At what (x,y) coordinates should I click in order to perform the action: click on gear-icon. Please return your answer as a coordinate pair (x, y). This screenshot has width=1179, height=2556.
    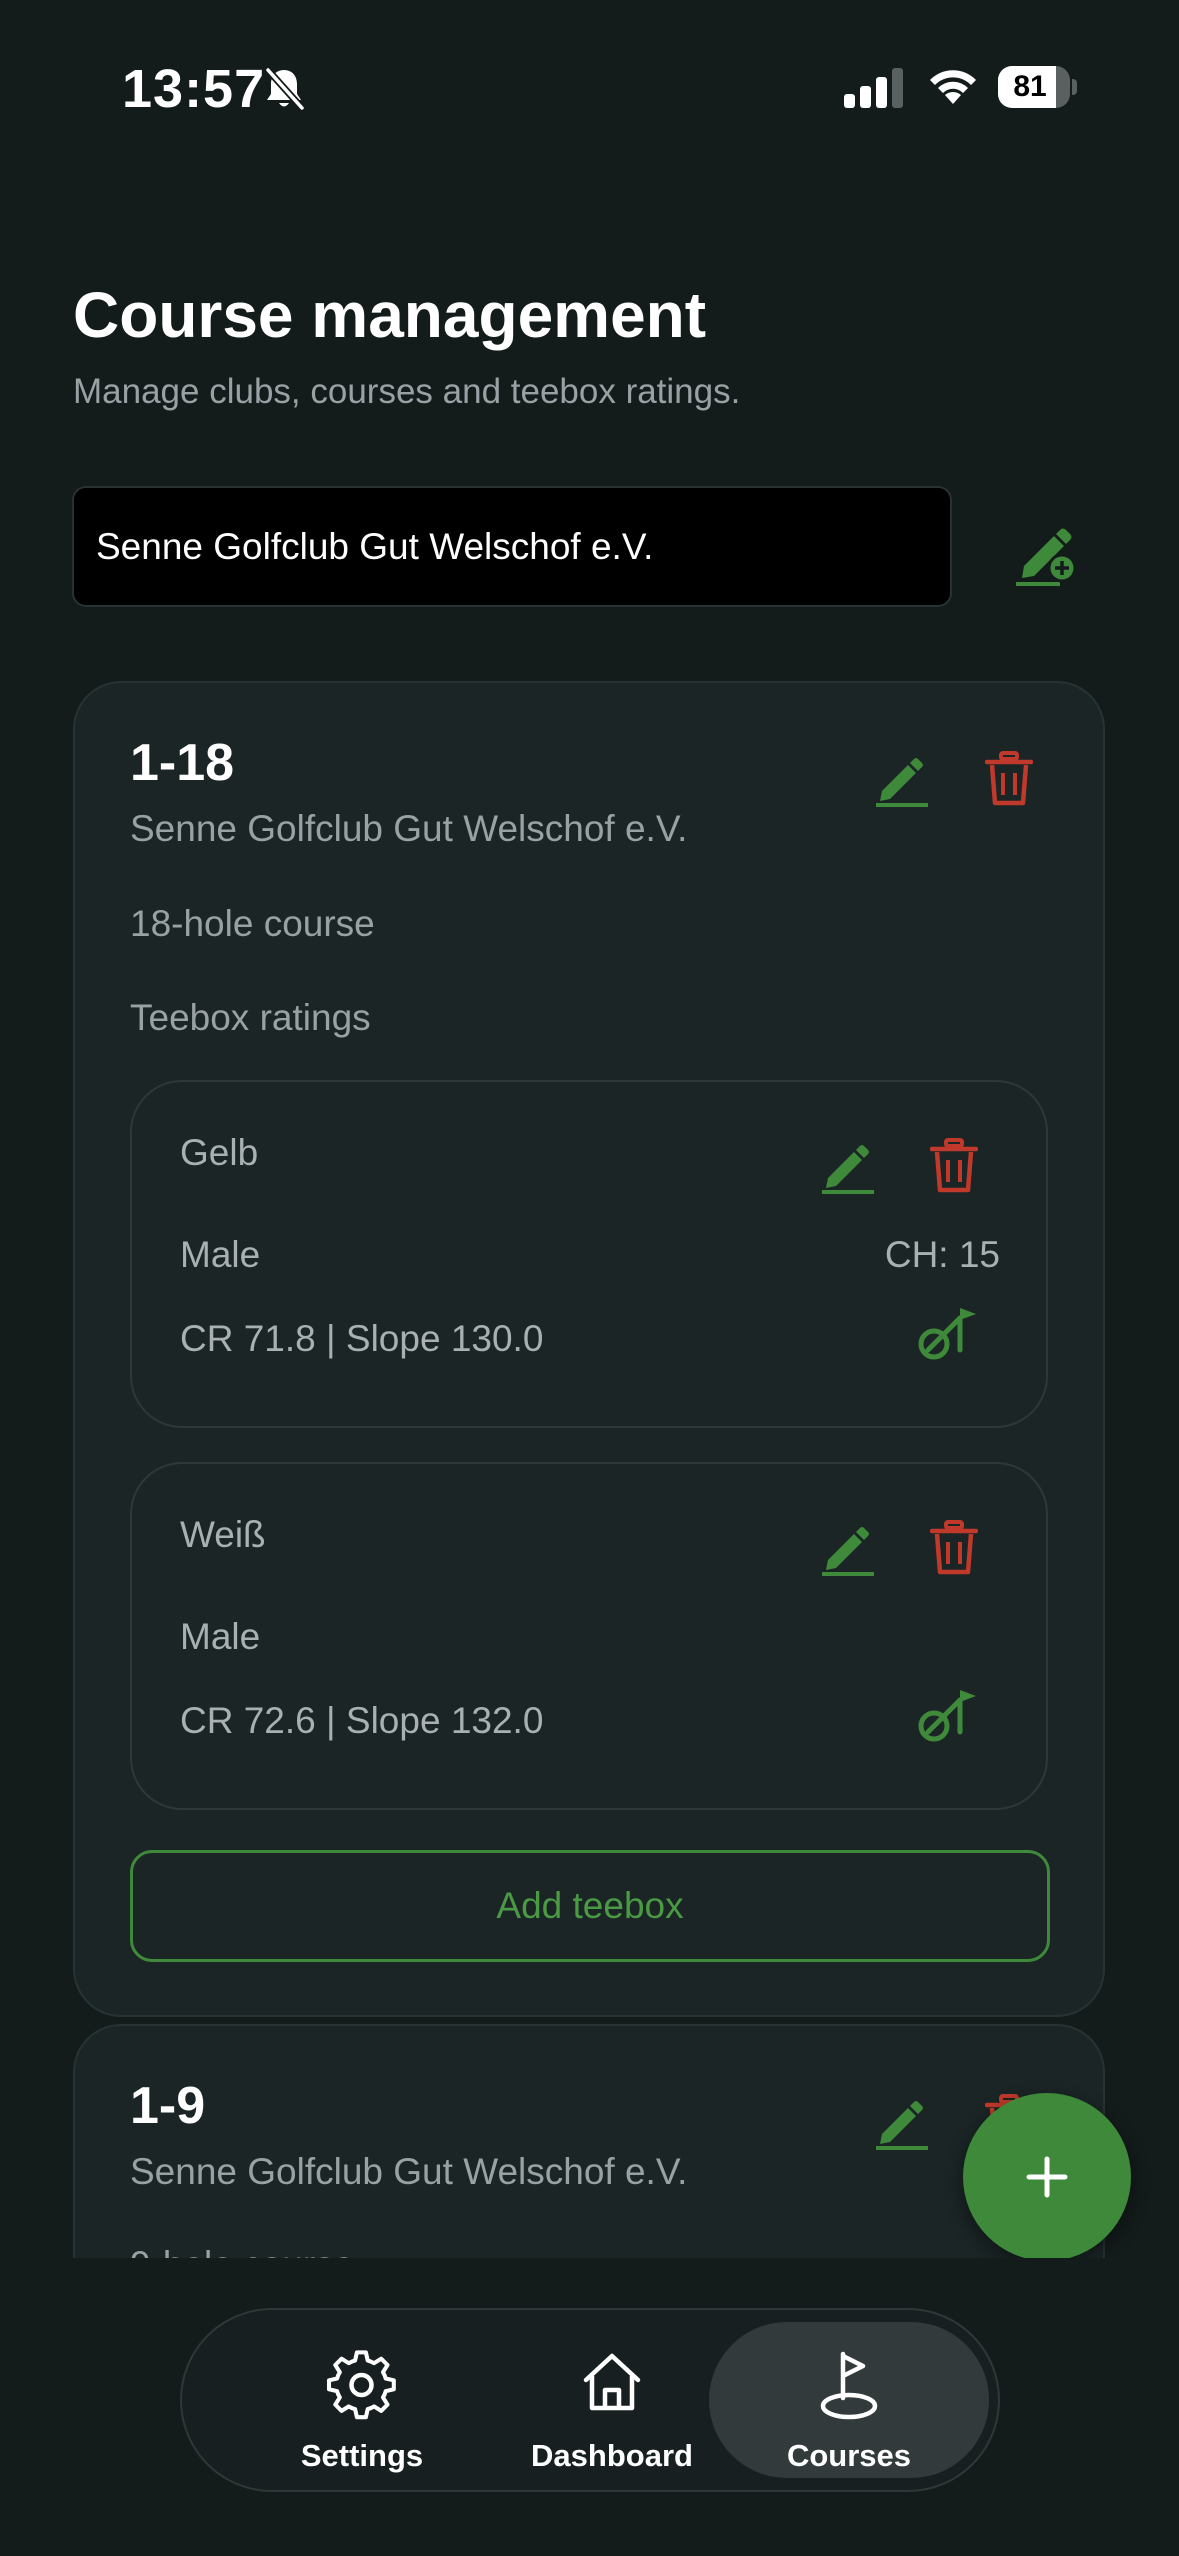
    Looking at the image, I should click on (362, 2388).